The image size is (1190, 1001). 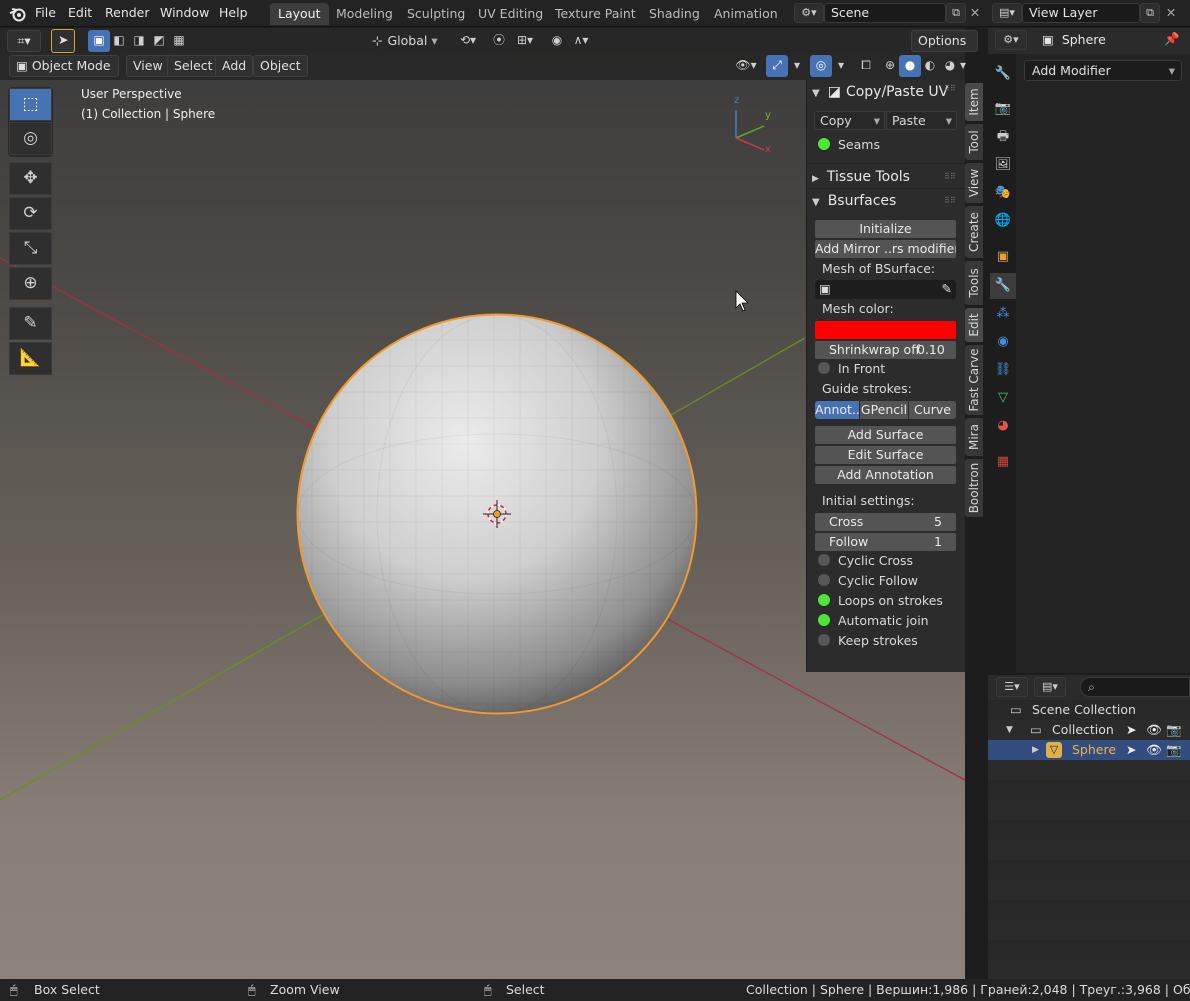 What do you see at coordinates (280, 66) in the screenshot?
I see `menu-object: Object` at bounding box center [280, 66].